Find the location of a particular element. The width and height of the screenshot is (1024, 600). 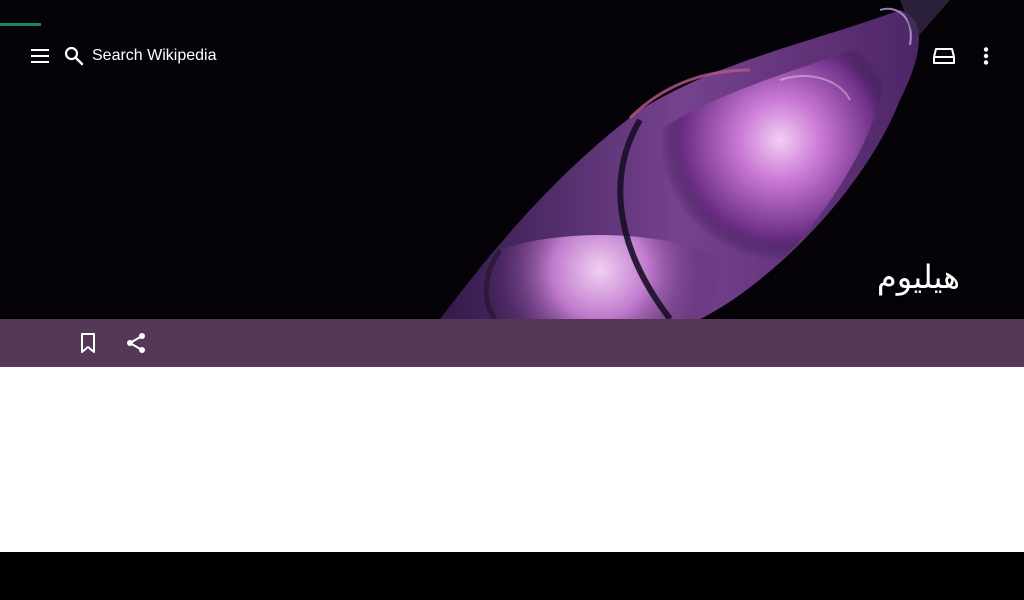

tabs-icon is located at coordinates (944, 56).